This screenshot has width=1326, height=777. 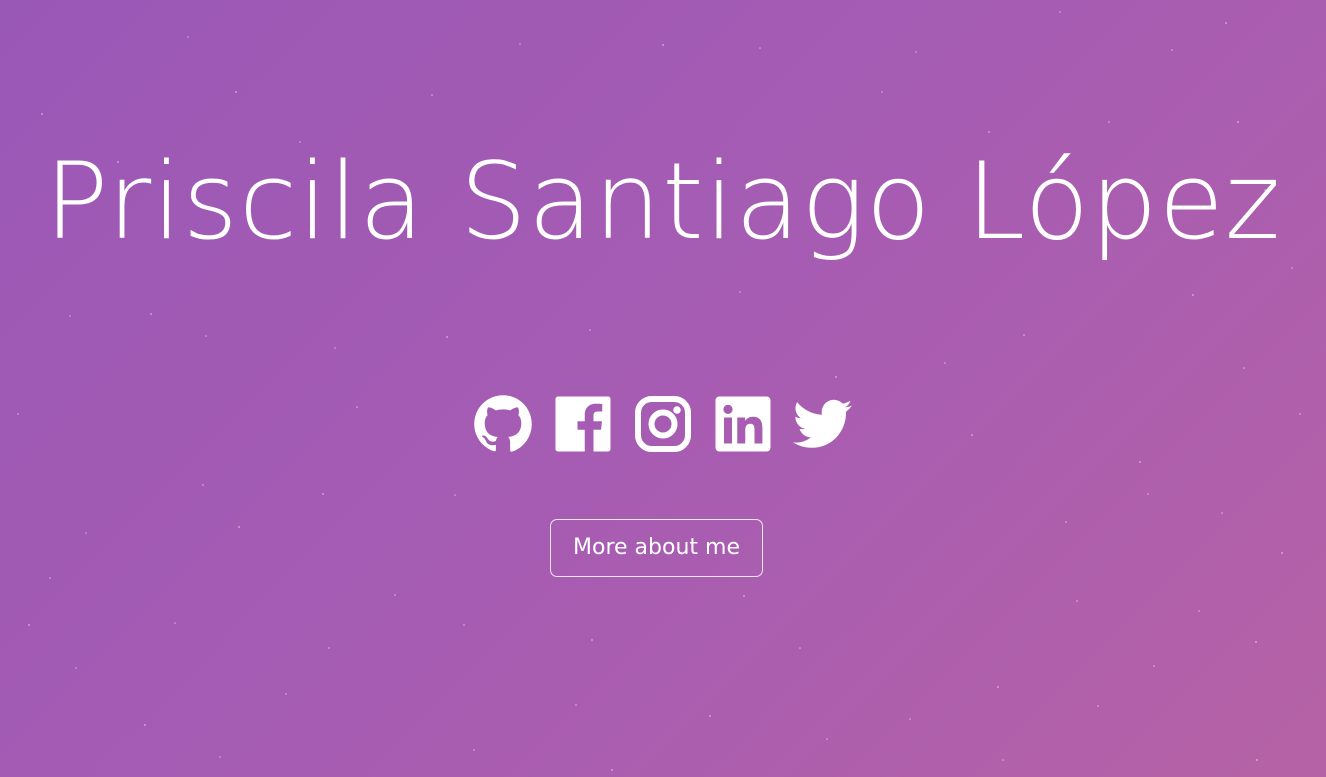 I want to click on github-link, so click(x=503, y=424).